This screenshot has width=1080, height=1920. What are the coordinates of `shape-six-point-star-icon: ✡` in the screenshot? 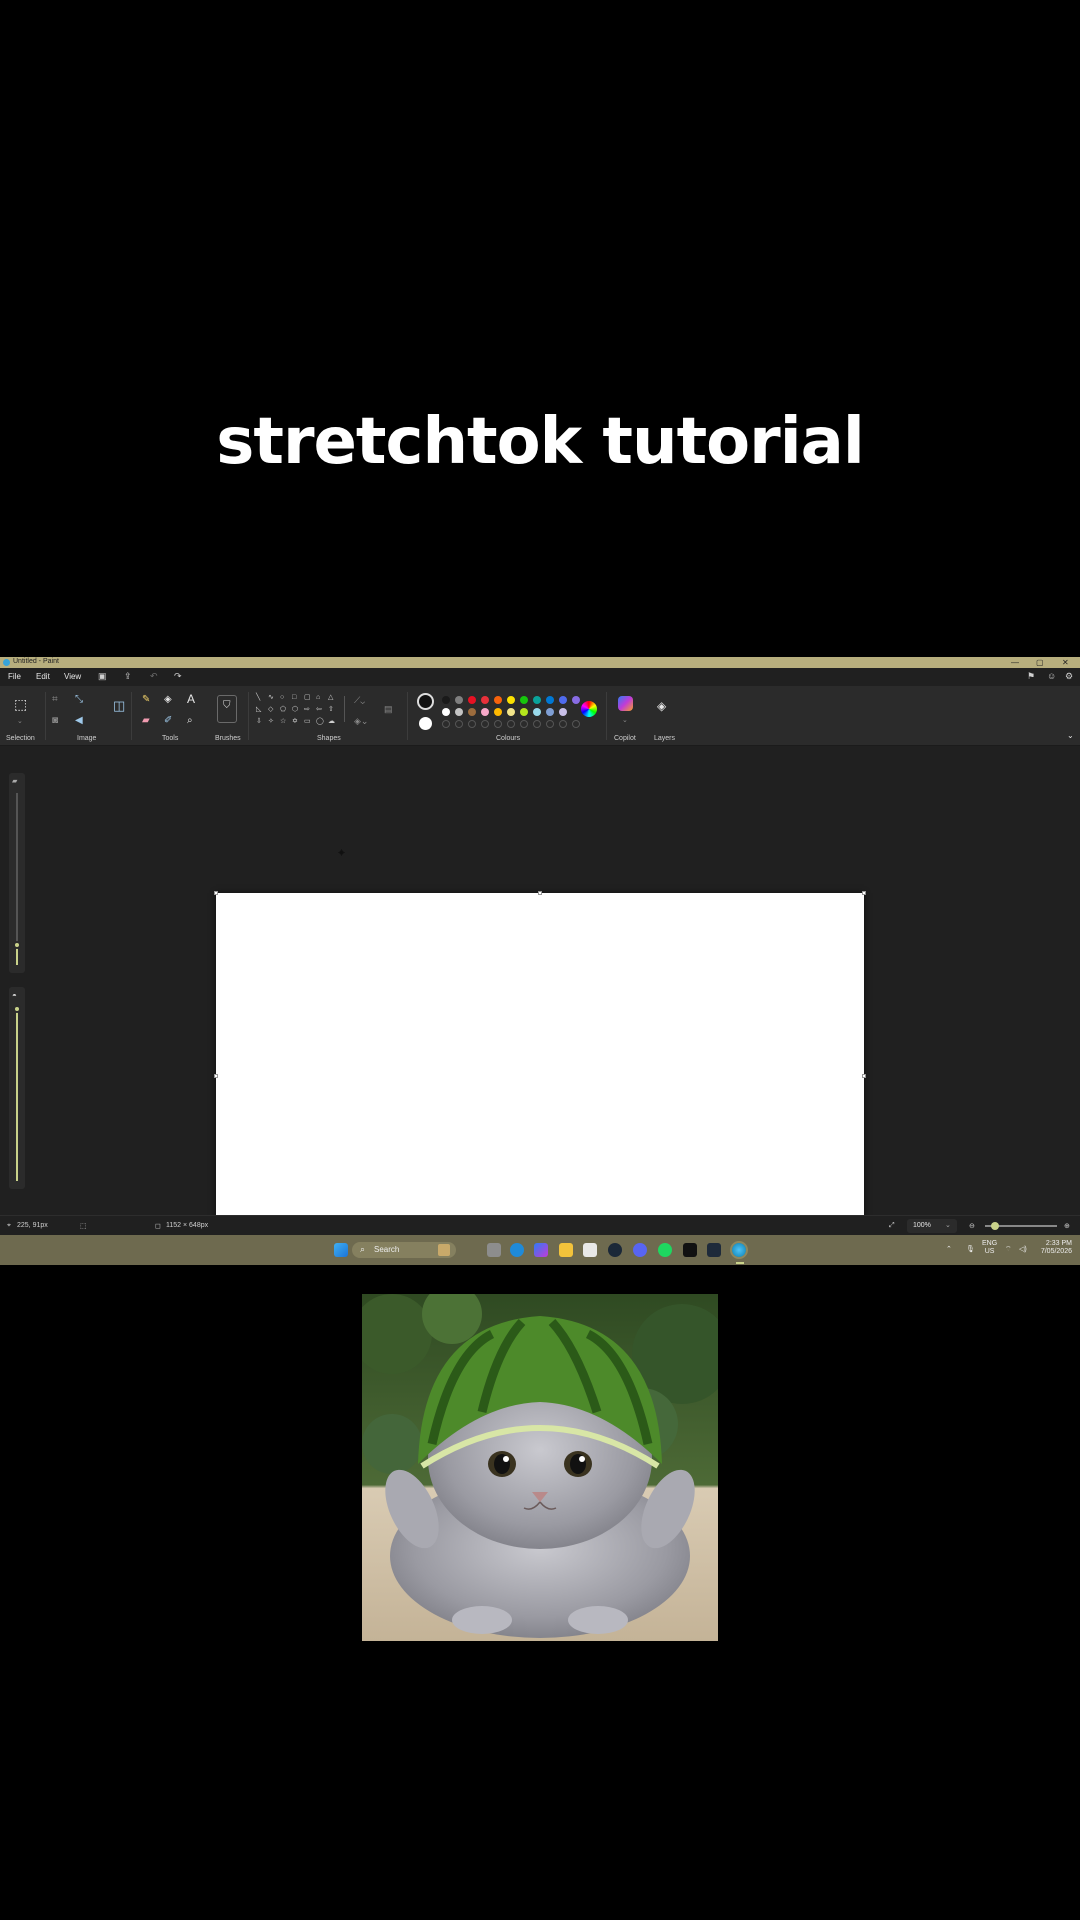 It's located at (295, 722).